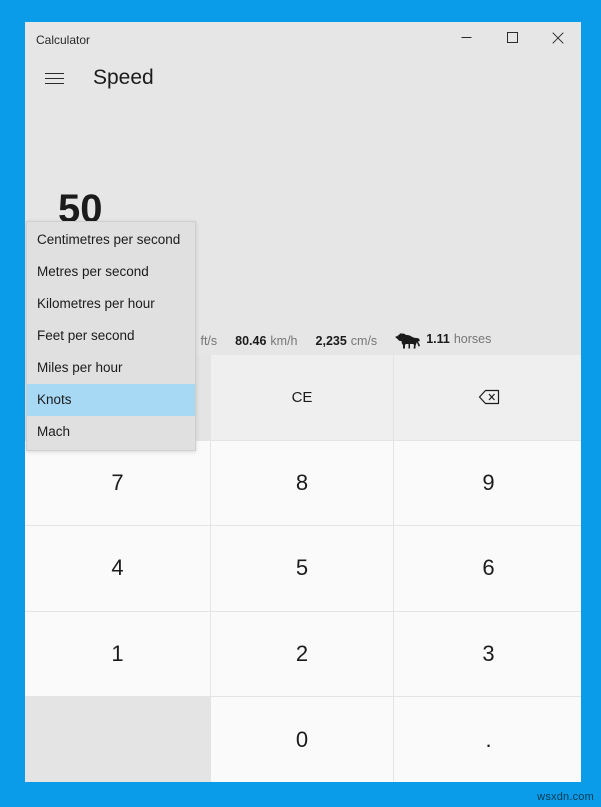 The image size is (601, 807). What do you see at coordinates (284, 340) in the screenshot?
I see `conversion-unit: km/h` at bounding box center [284, 340].